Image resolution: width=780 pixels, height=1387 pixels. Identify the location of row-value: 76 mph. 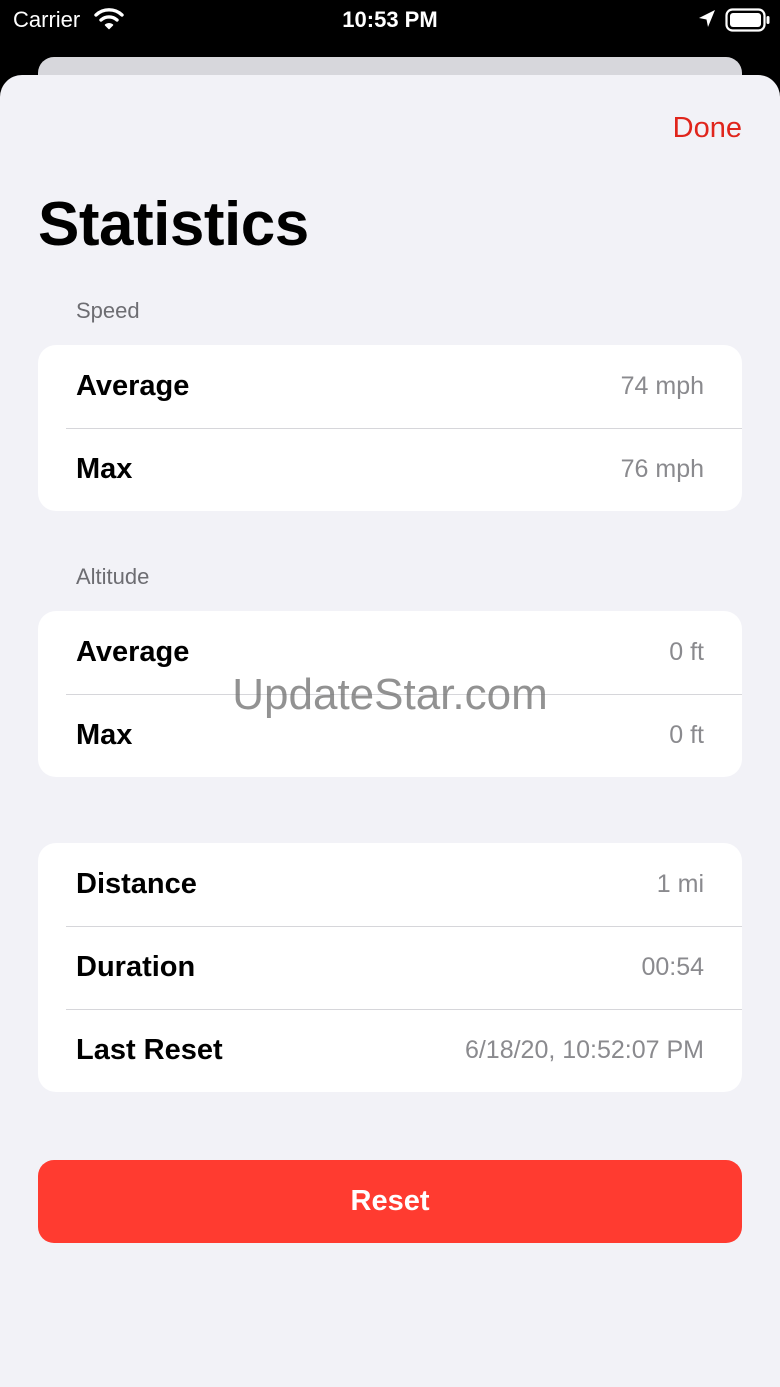
(662, 469).